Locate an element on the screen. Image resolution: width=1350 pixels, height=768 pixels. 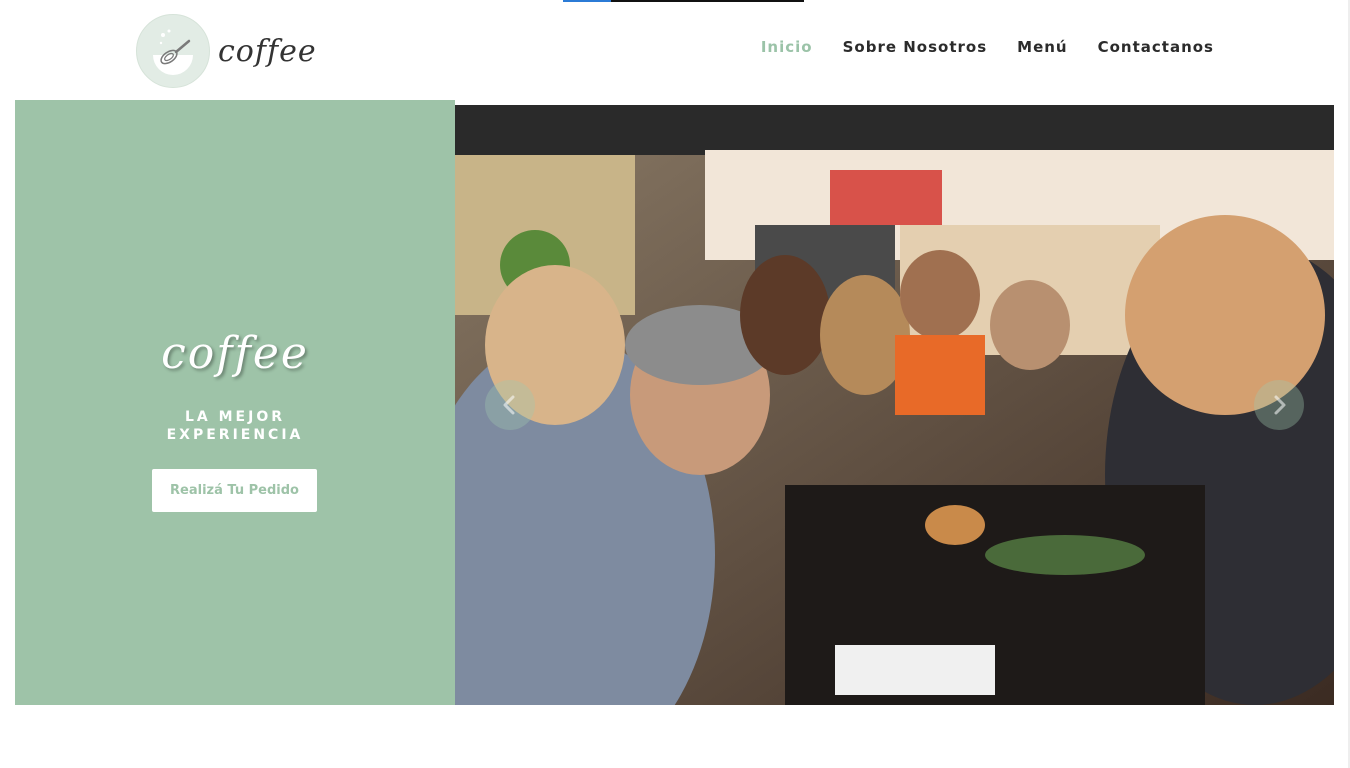
chevron-right-icon is located at coordinates (1280, 405).